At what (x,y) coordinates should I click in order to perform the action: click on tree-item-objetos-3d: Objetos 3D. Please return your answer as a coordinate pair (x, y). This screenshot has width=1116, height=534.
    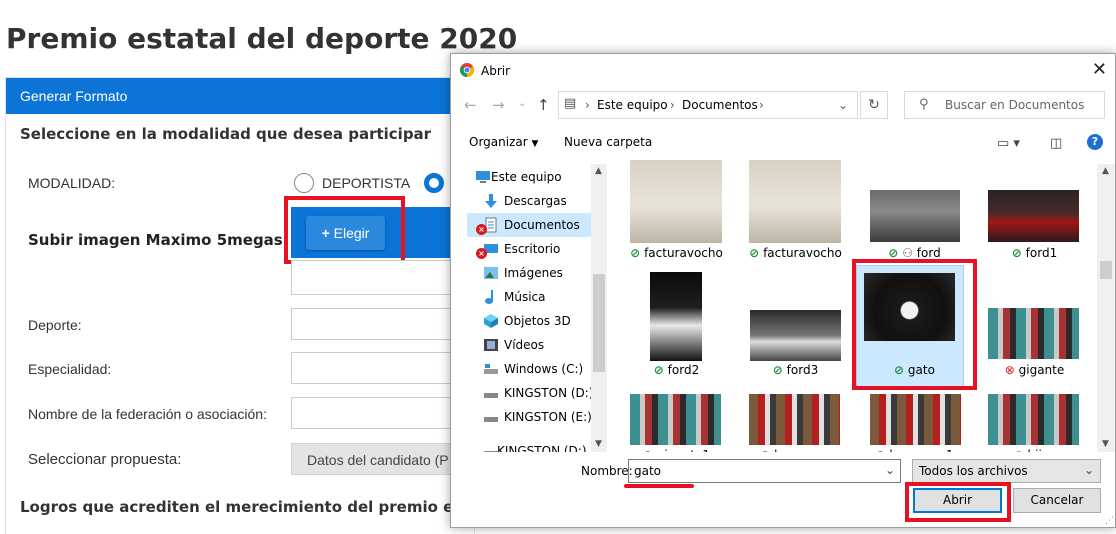
    Looking at the image, I should click on (529, 321).